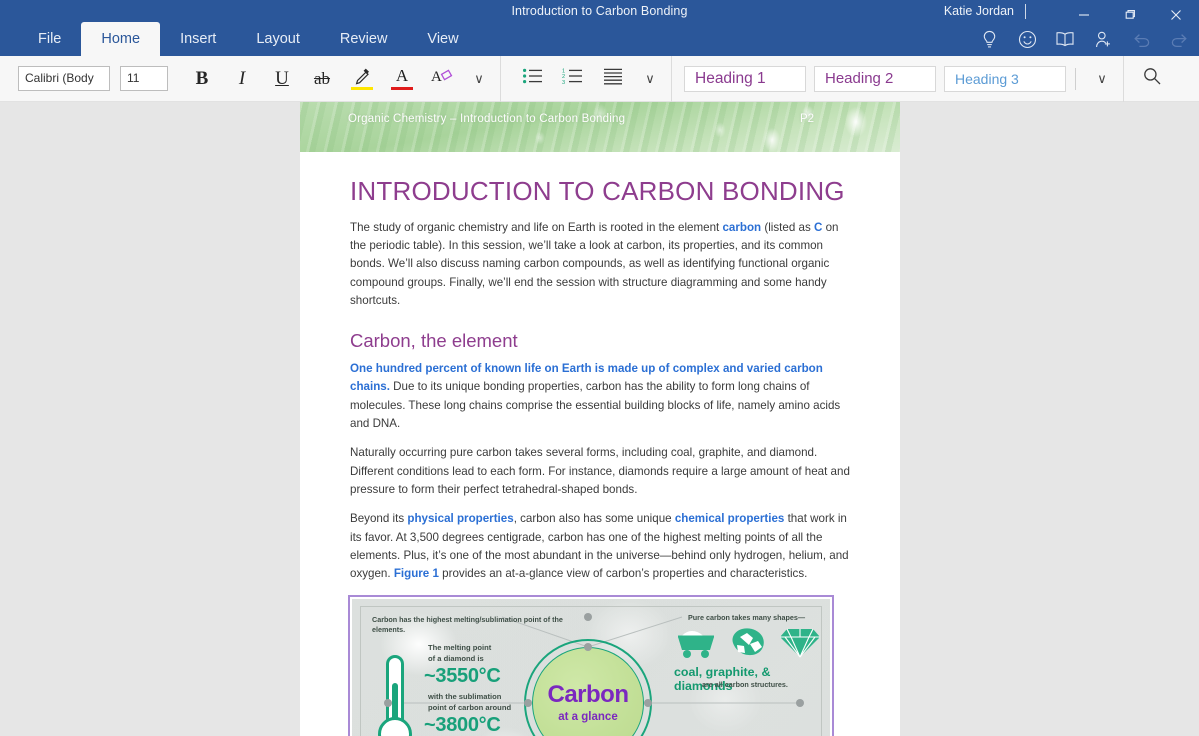 This screenshot has height=736, width=1199. I want to click on svg-text: A, so click(436, 77).